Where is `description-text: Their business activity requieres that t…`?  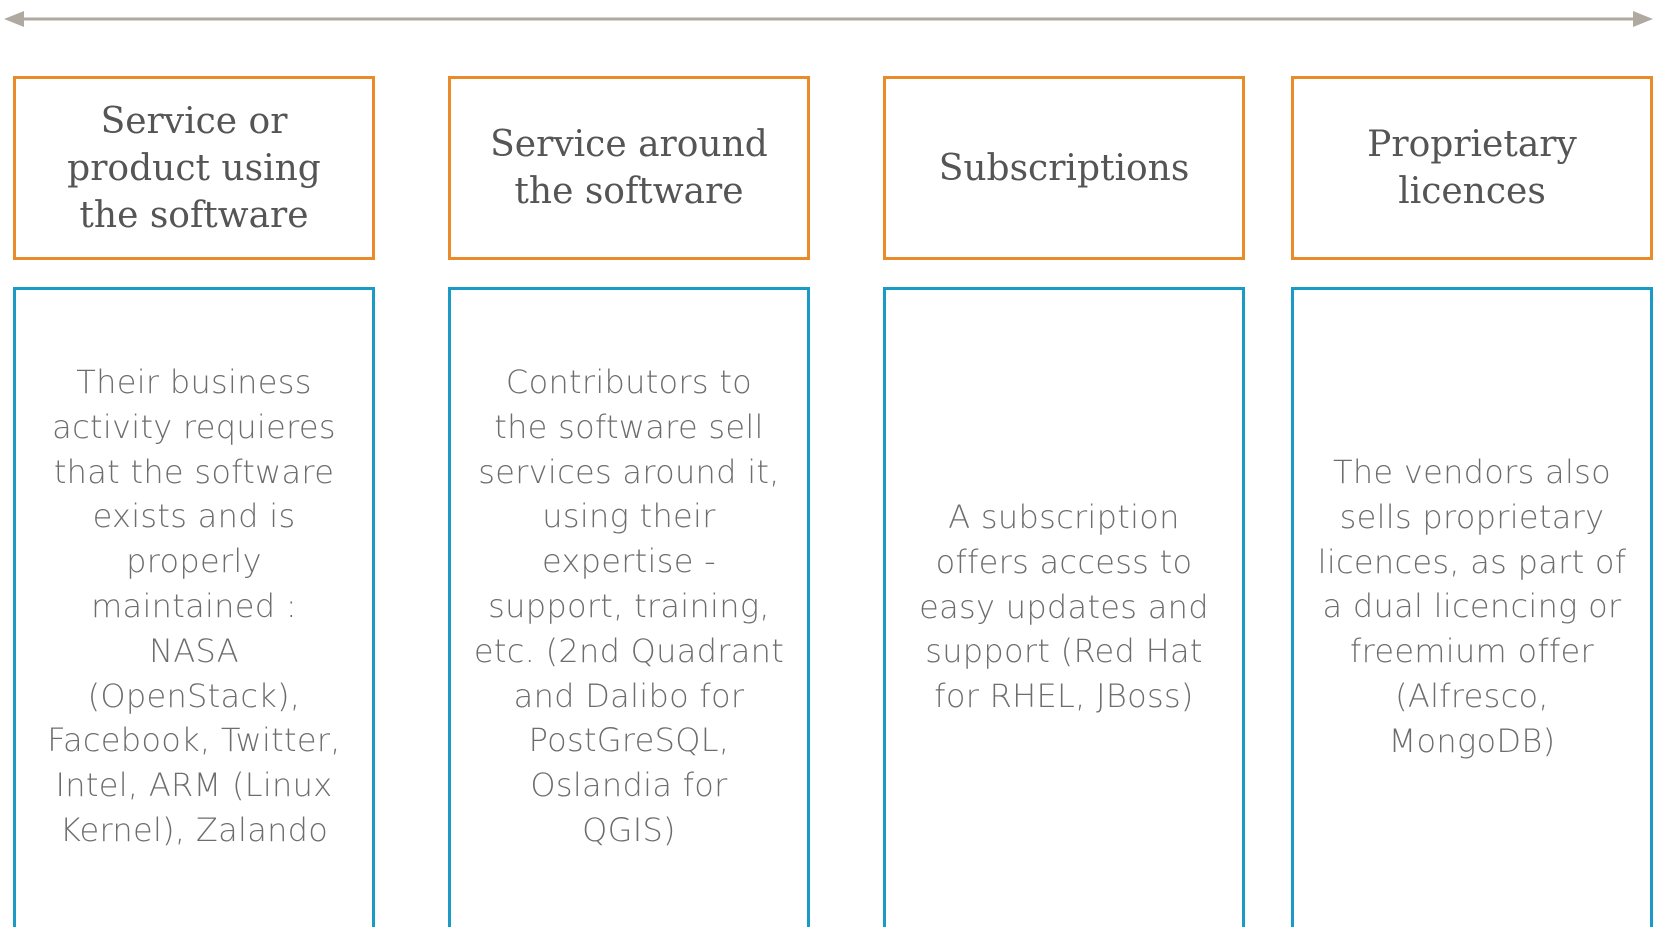
description-text: Their business activity requieres that t… is located at coordinates (194, 606).